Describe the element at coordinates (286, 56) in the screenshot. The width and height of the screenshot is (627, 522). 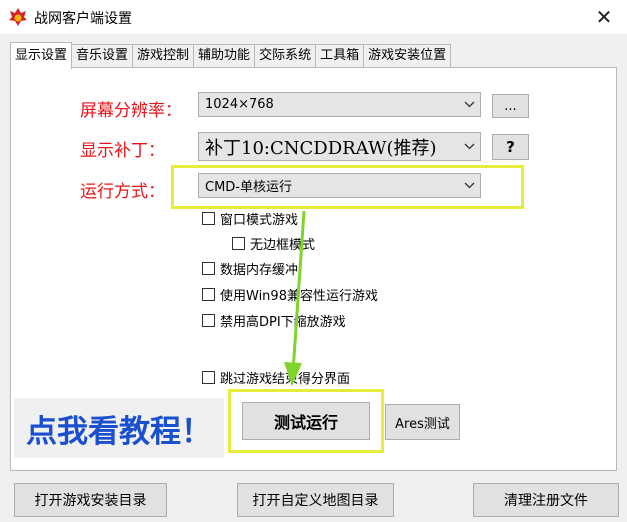
I see `tab-social: 交际系统` at that location.